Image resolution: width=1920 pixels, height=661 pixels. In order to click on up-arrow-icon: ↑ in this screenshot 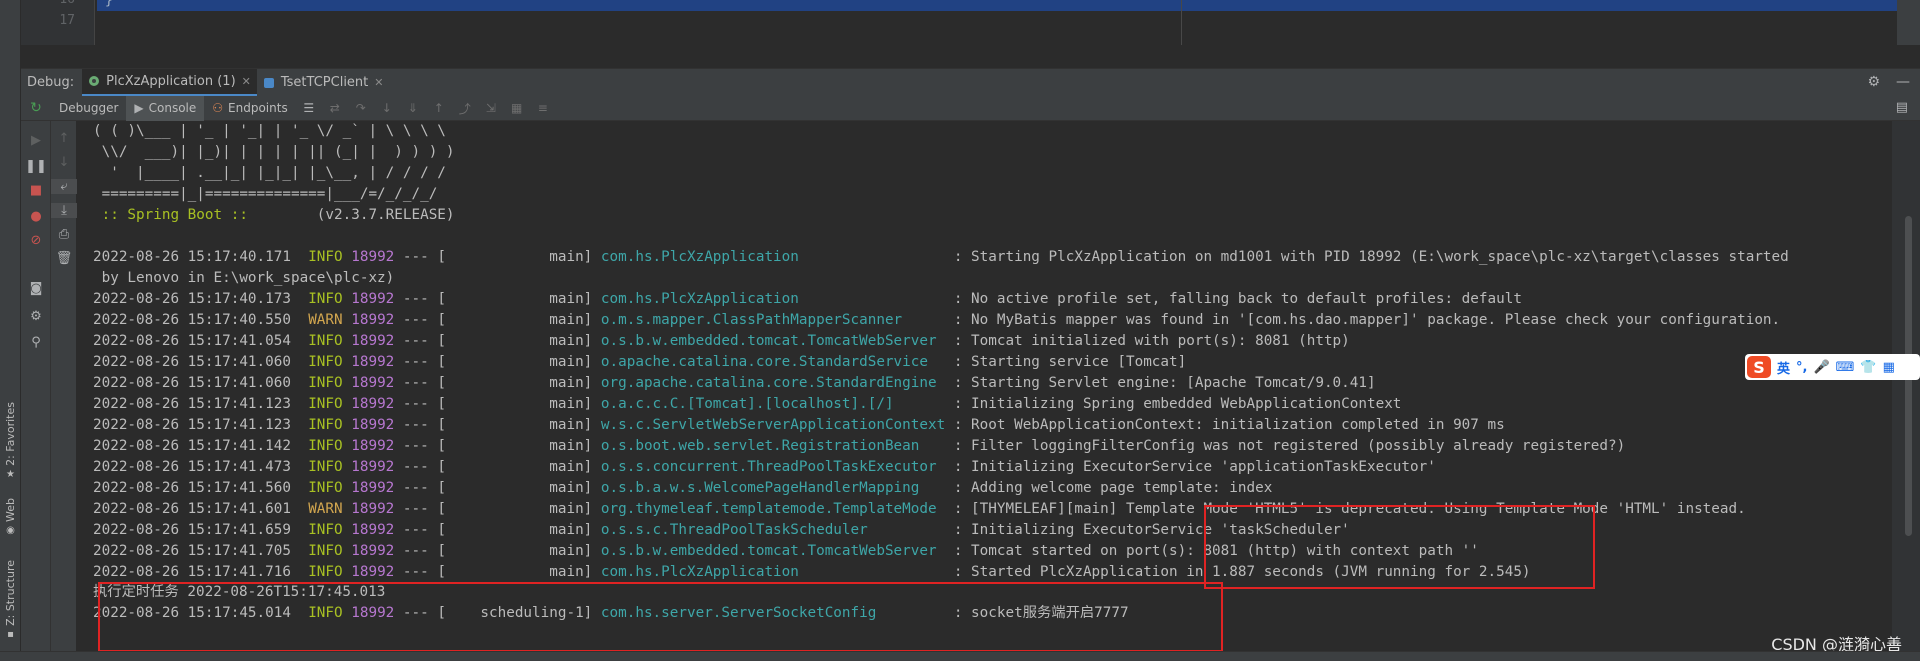, I will do `click(64, 138)`.